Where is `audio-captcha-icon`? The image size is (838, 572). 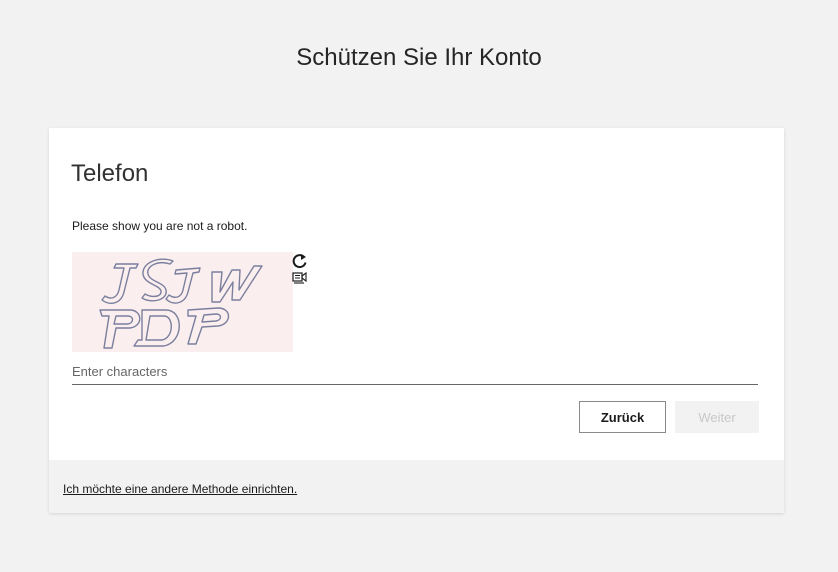
audio-captcha-icon is located at coordinates (300, 279).